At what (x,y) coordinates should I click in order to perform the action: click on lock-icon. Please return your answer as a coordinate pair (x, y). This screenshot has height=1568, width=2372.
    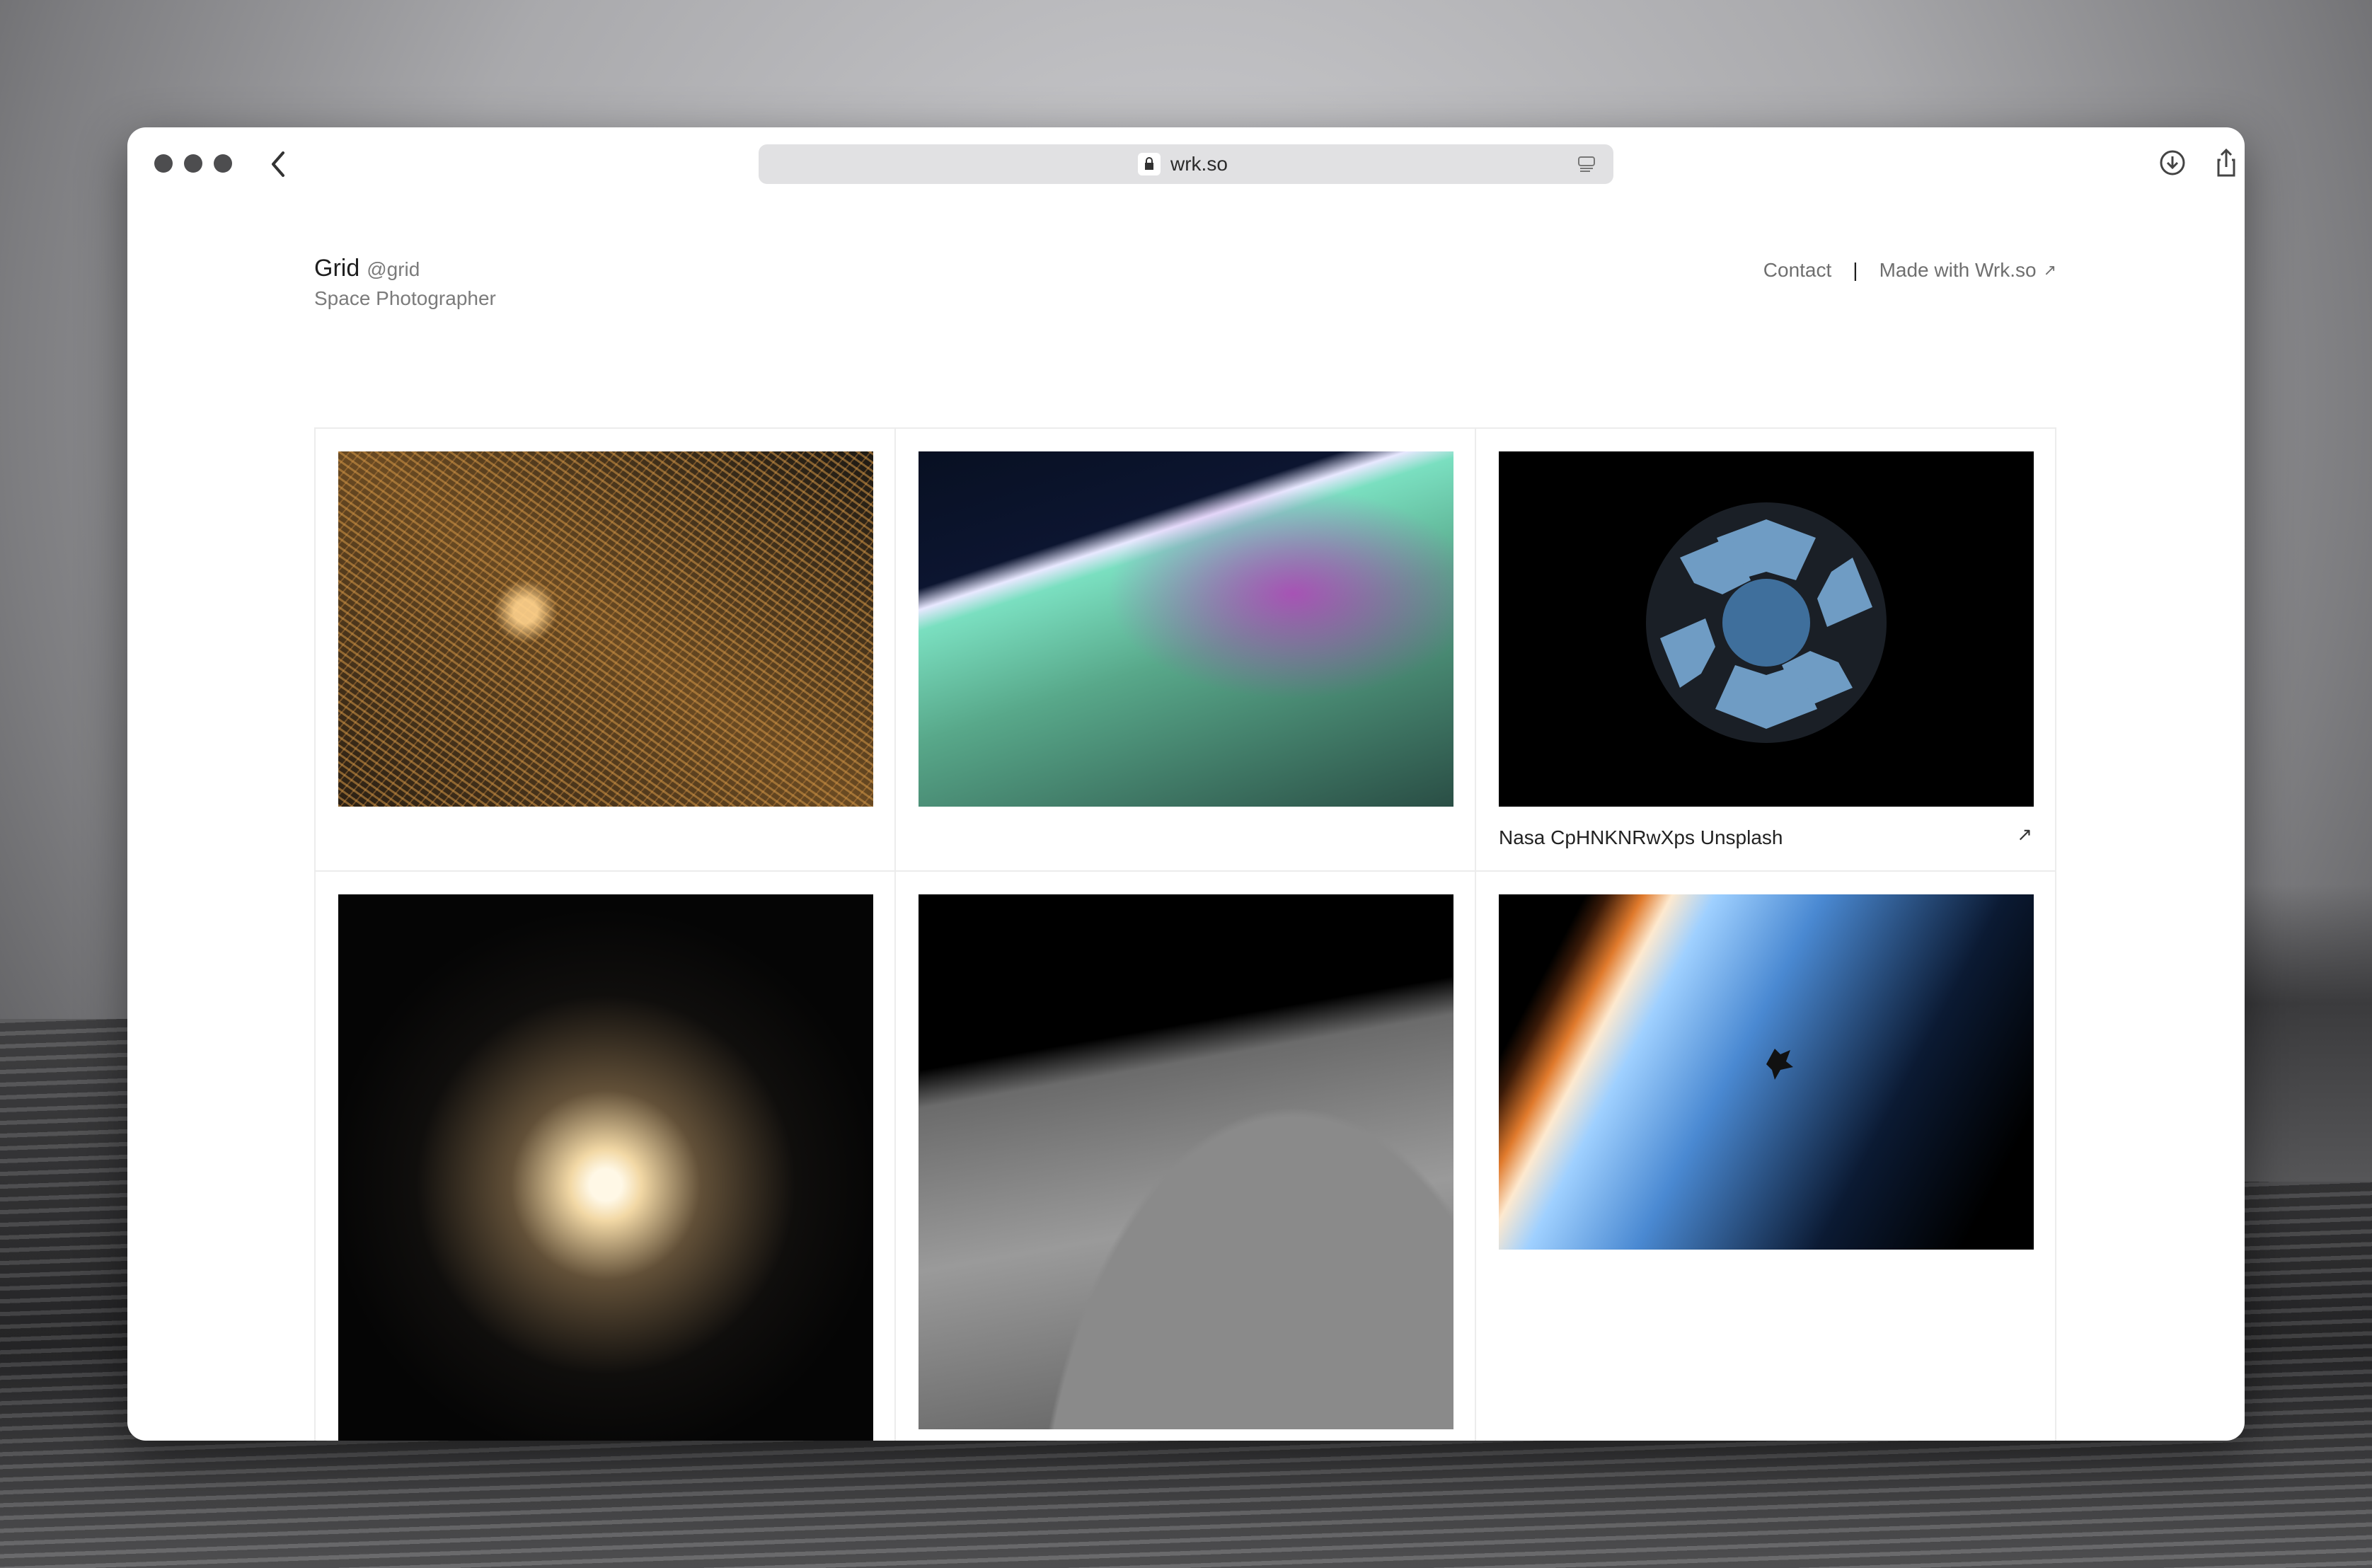
    Looking at the image, I should click on (1149, 164).